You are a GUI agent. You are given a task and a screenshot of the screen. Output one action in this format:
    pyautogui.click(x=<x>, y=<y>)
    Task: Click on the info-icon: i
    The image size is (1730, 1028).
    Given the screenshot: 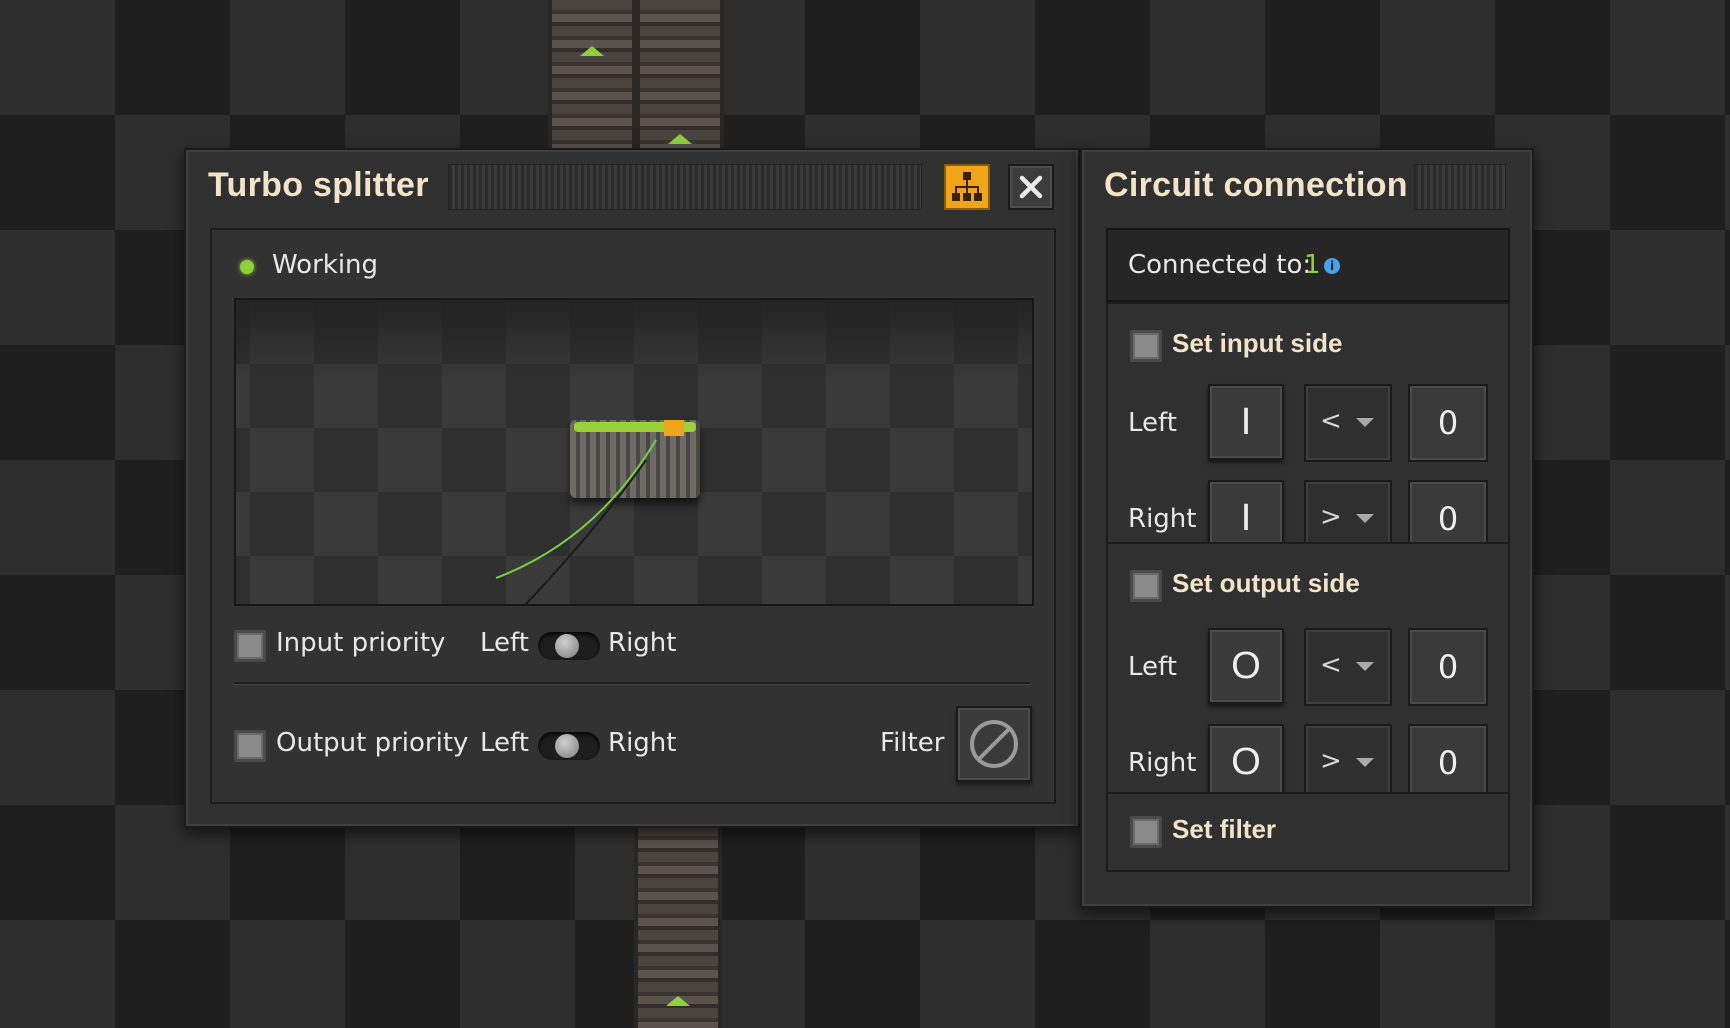 What is the action you would take?
    pyautogui.click(x=1332, y=266)
    